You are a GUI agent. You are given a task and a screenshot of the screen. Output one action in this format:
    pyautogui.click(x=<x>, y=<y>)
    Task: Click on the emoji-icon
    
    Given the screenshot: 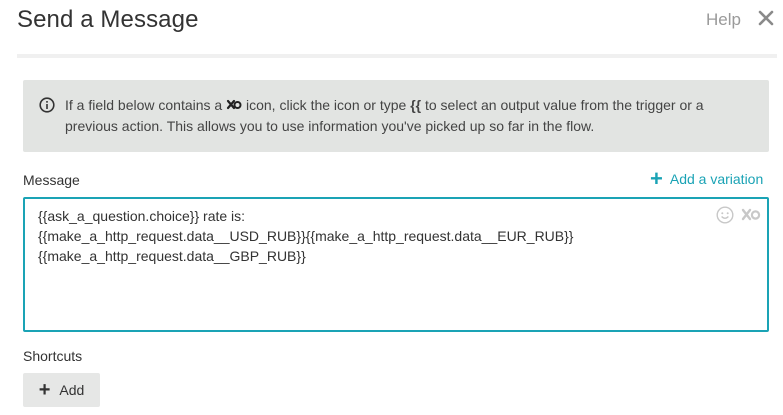 What is the action you would take?
    pyautogui.click(x=725, y=215)
    